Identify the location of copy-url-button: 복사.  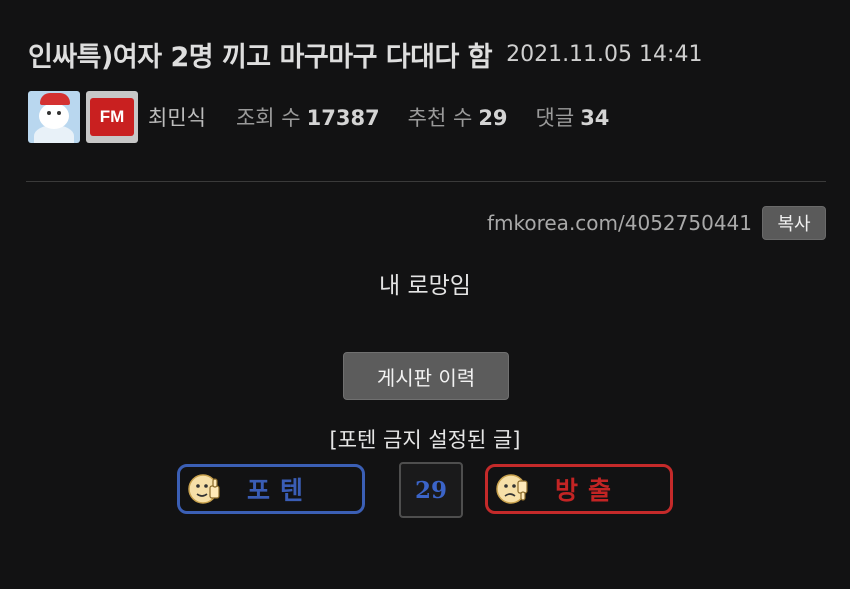
(794, 223).